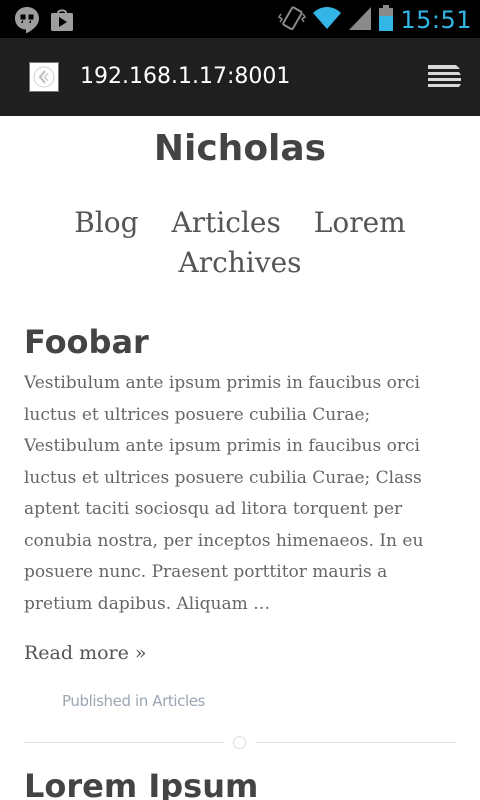 This screenshot has height=800, width=480. Describe the element at coordinates (185, 77) in the screenshot. I see `url-bar: 192.168.1.17:8001` at that location.